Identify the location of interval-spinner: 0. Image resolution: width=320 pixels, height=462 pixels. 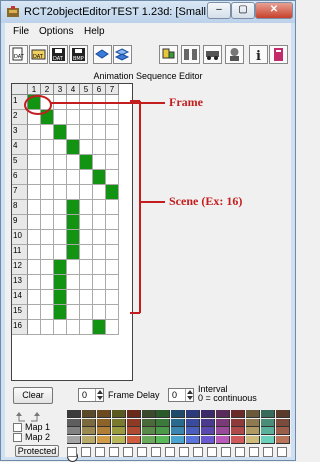
(181, 395).